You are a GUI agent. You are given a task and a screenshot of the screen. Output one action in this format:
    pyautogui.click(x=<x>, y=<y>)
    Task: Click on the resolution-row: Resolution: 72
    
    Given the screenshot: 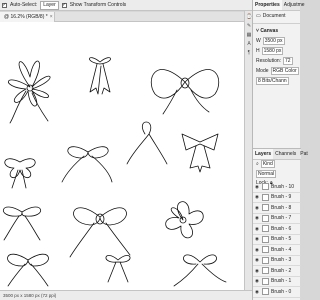 What is the action you would take?
    pyautogui.click(x=276, y=61)
    